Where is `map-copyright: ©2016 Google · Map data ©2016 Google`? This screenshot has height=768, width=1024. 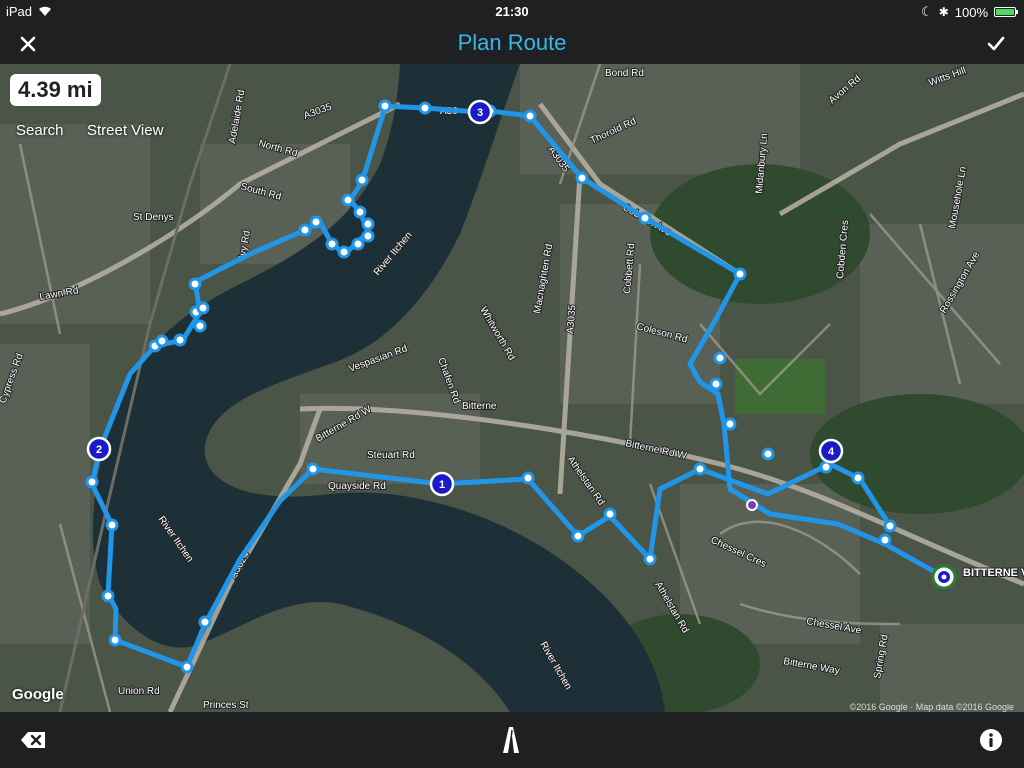 map-copyright: ©2016 Google · Map data ©2016 Google is located at coordinates (931, 707).